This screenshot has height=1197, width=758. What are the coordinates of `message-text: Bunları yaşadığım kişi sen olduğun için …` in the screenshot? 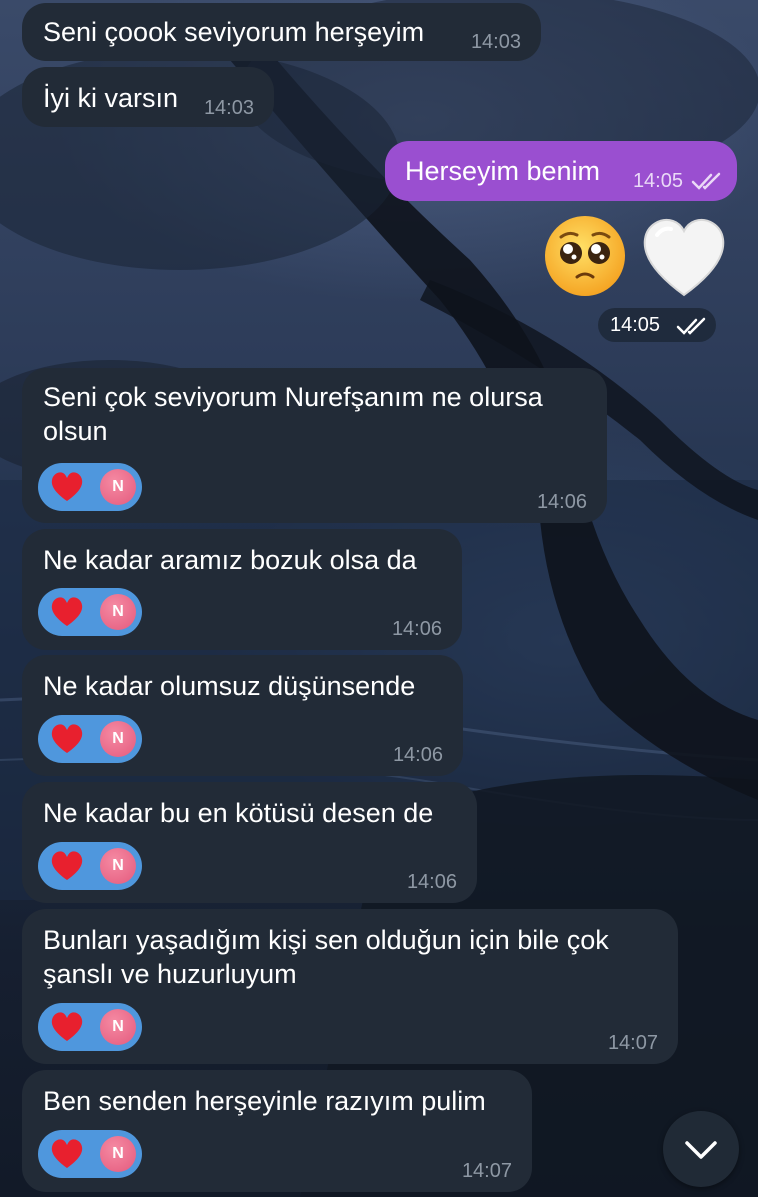 It's located at (326, 957).